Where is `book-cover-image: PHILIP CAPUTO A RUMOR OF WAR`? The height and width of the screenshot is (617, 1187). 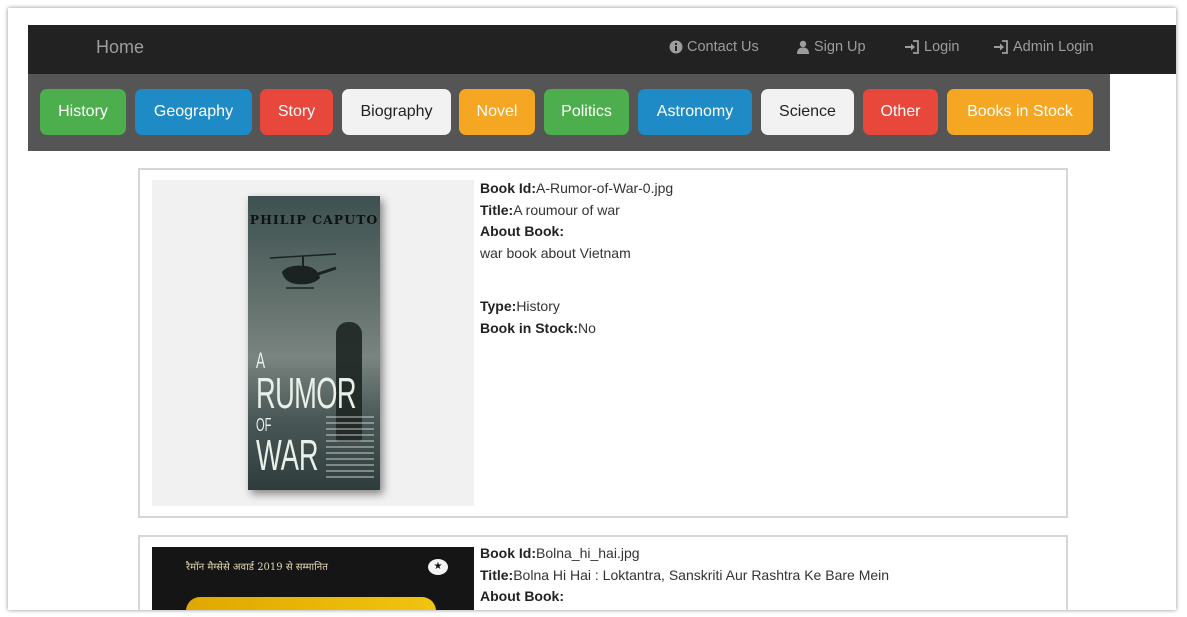
book-cover-image: PHILIP CAPUTO A RUMOR OF WAR is located at coordinates (313, 343).